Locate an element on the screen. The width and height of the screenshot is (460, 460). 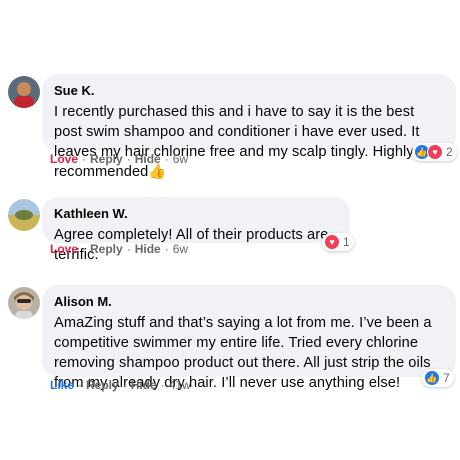
like-icon: 👍 is located at coordinates (432, 378).